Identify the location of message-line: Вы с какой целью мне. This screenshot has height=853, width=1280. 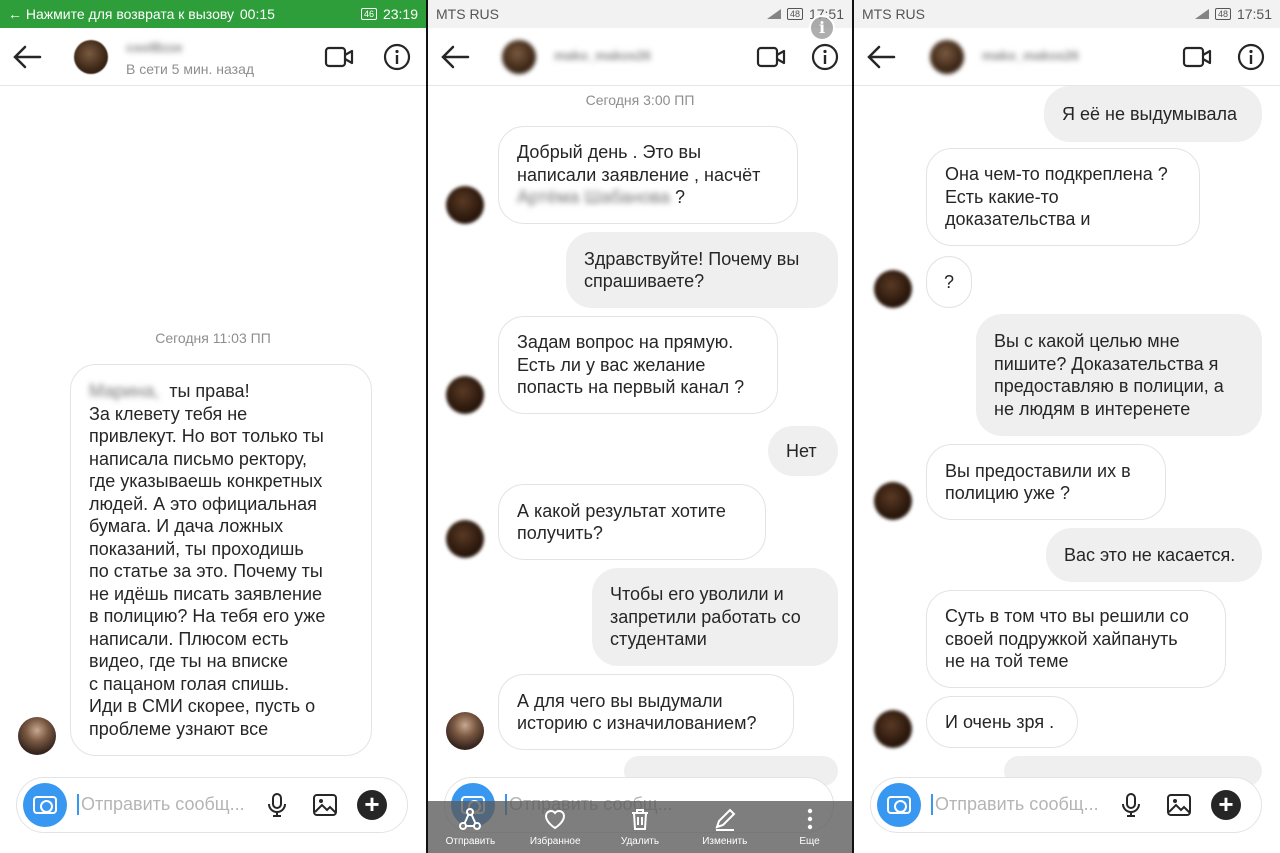
(1087, 341).